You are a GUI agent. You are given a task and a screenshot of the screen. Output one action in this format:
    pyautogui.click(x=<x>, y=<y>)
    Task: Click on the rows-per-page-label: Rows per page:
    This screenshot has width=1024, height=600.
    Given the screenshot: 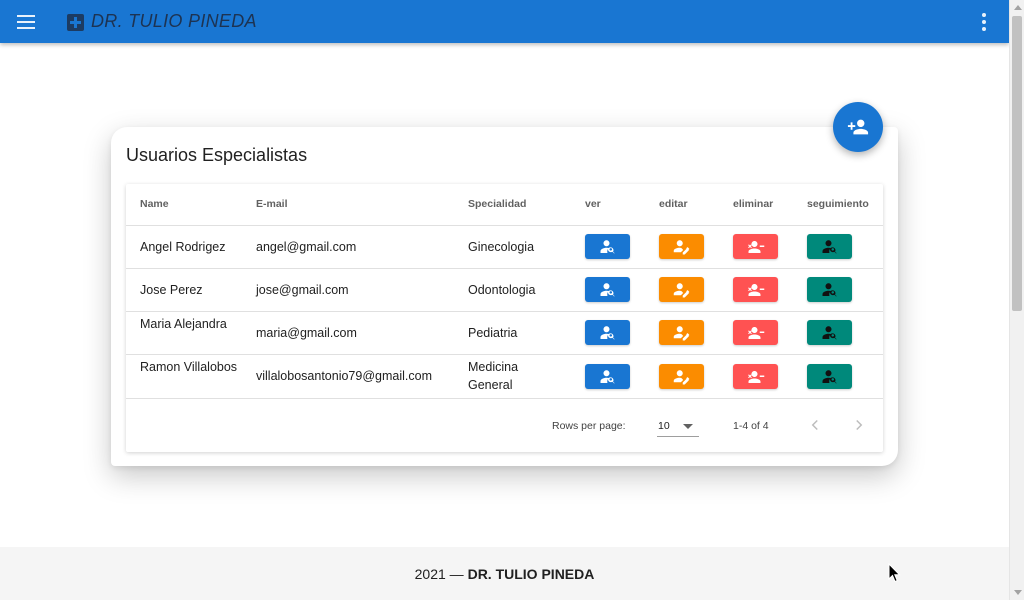 What is the action you would take?
    pyautogui.click(x=589, y=426)
    